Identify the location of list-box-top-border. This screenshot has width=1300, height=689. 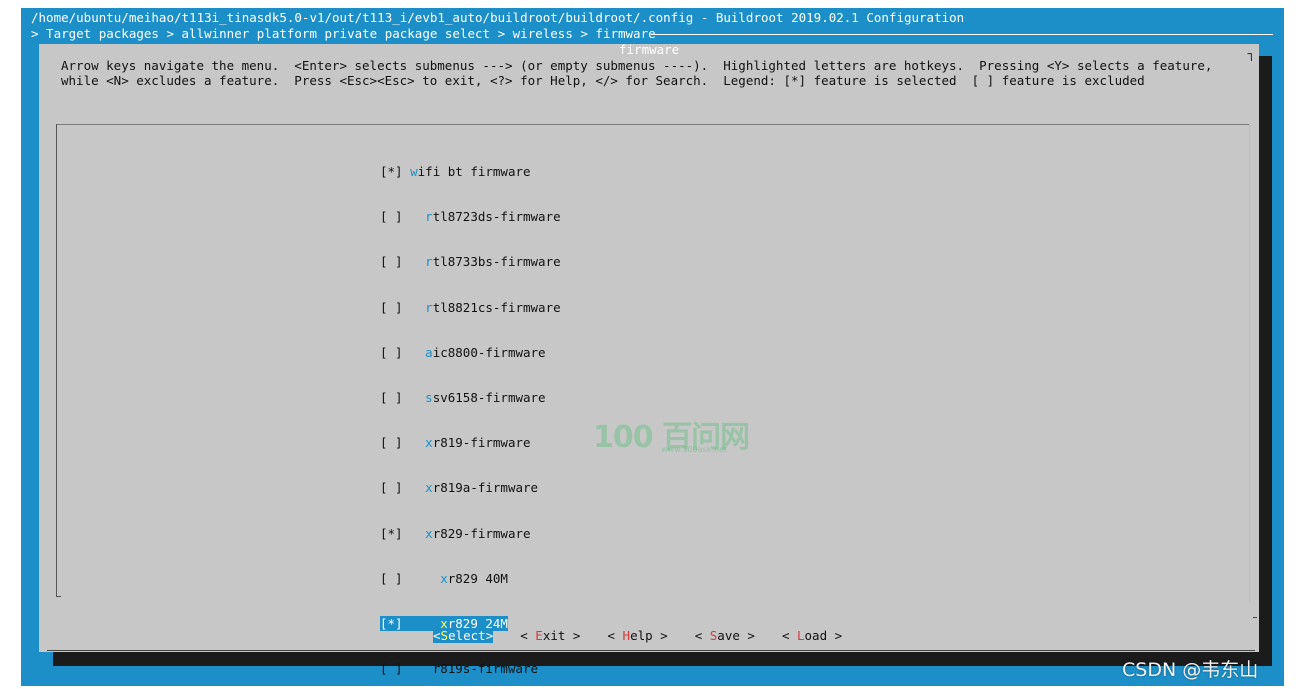
(653, 124).